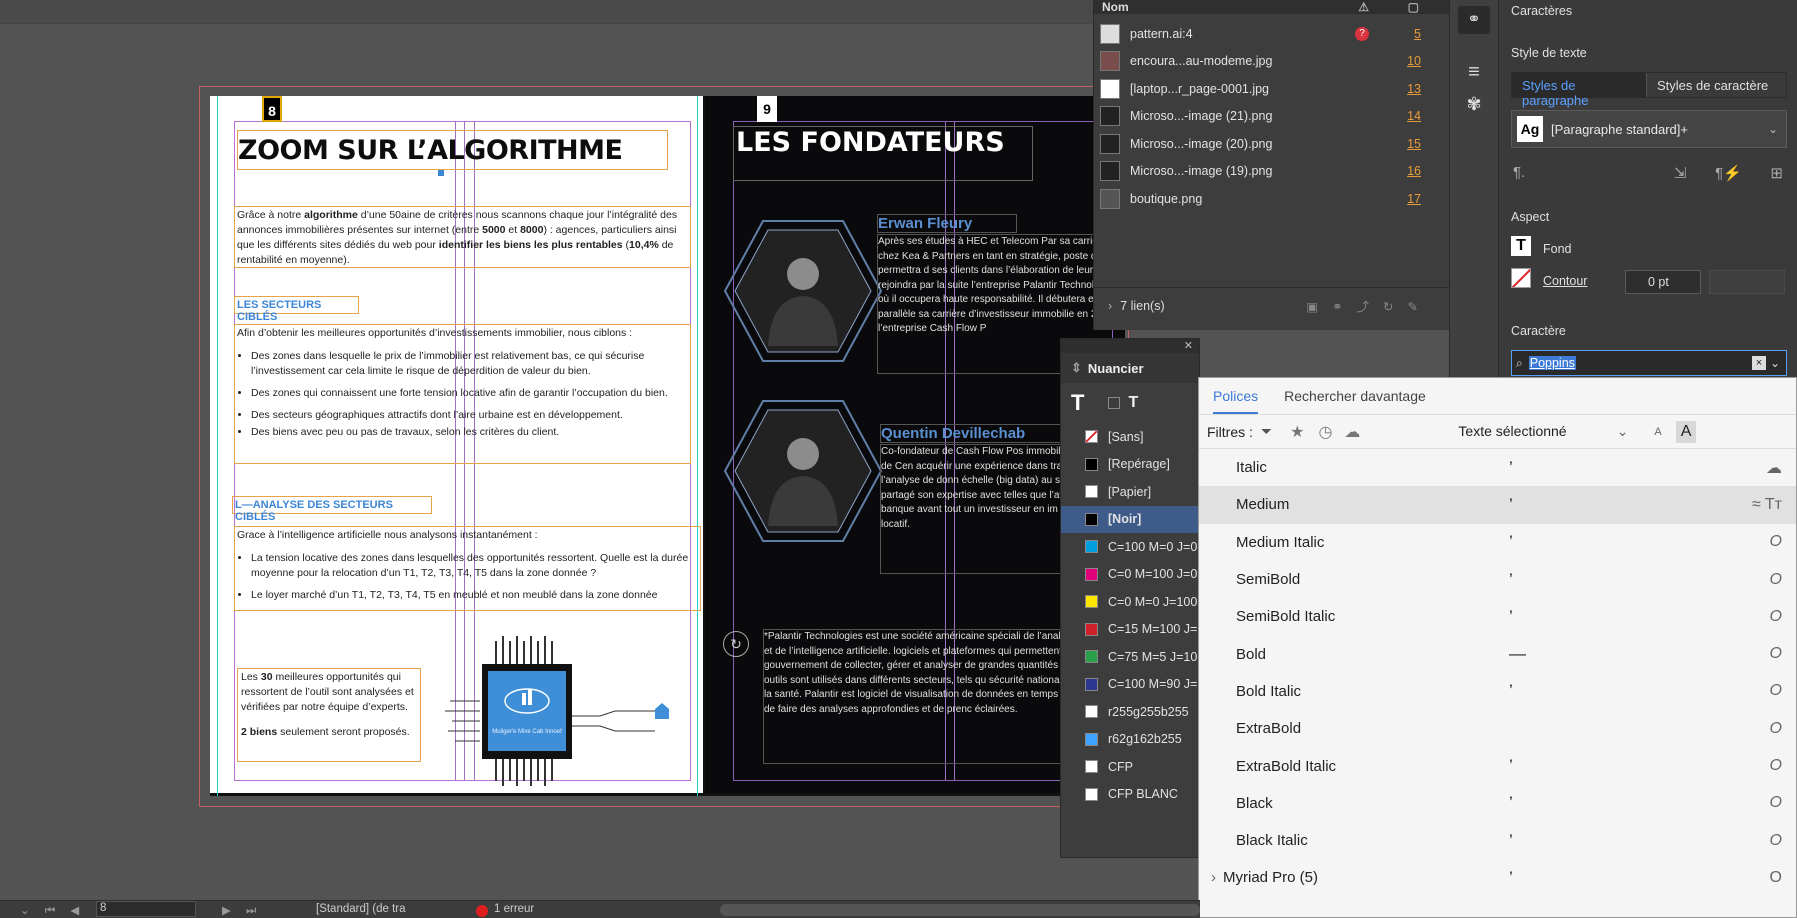 This screenshot has width=1797, height=918. What do you see at coordinates (146, 909) in the screenshot?
I see `page-number-field: 8` at bounding box center [146, 909].